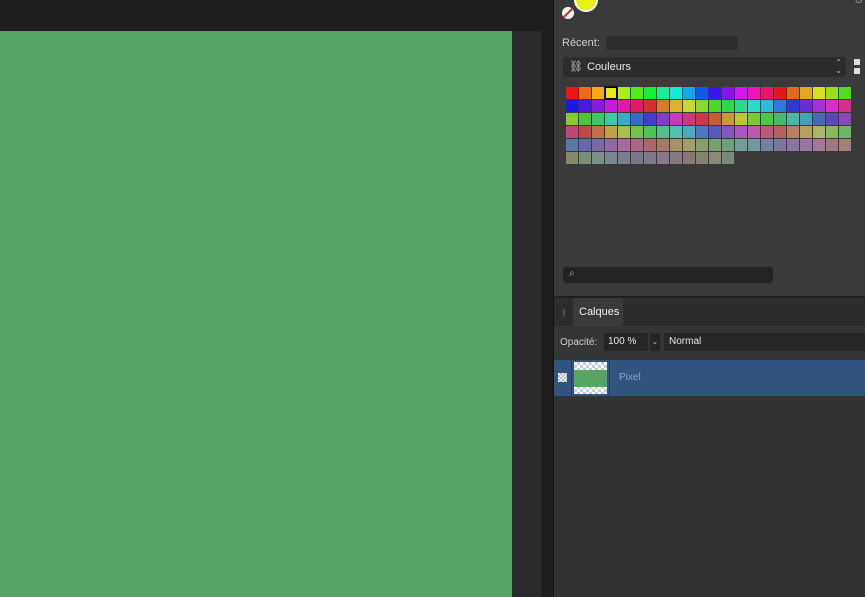 The width and height of the screenshot is (865, 597). Describe the element at coordinates (630, 377) in the screenshot. I see `layer-name: Pixel` at that location.